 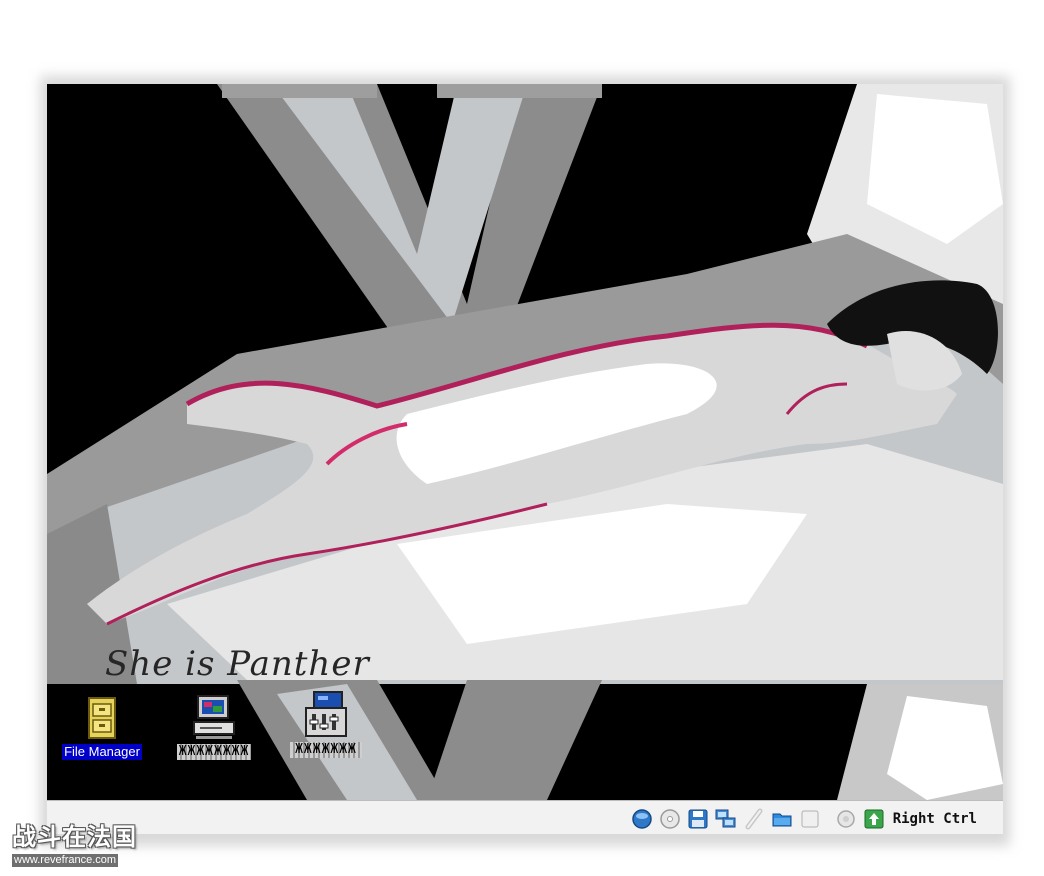 I want to click on display-icon, so click(x=810, y=819).